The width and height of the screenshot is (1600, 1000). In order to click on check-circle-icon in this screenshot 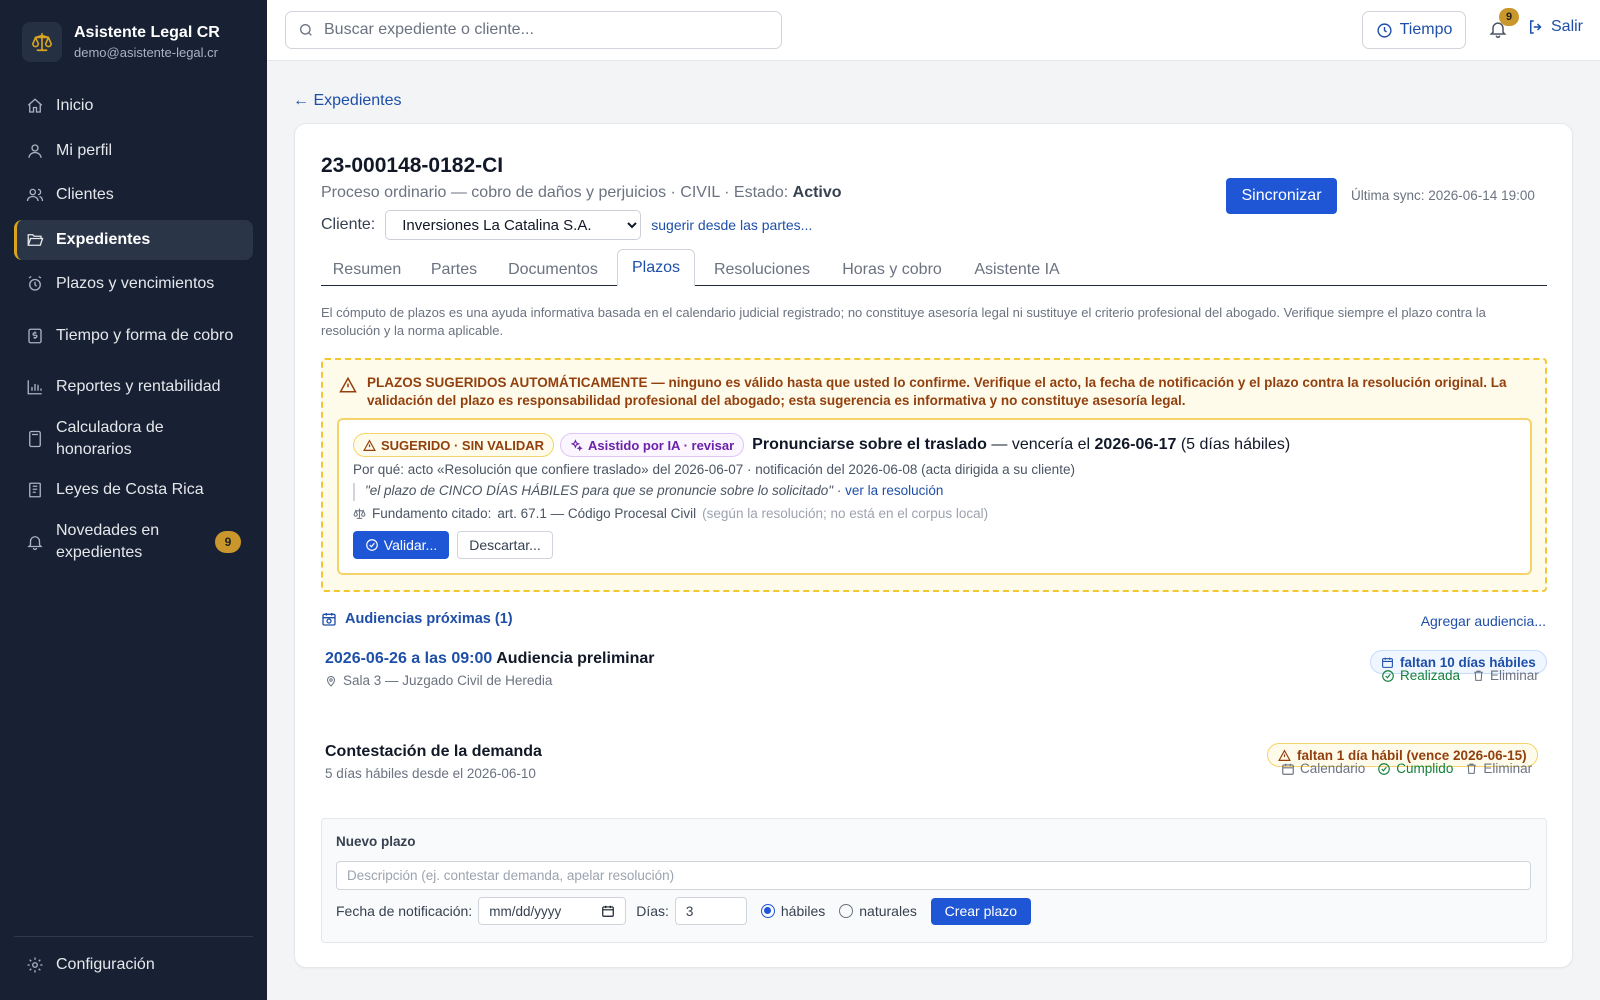, I will do `click(371, 545)`.